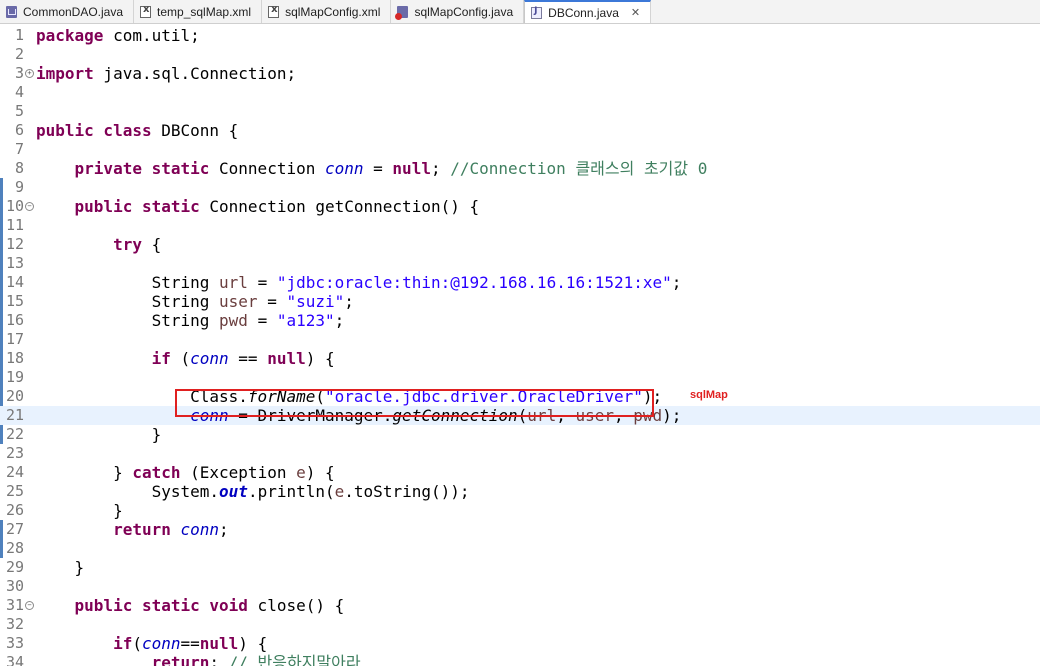 This screenshot has width=1040, height=666. What do you see at coordinates (520, 586) in the screenshot?
I see `code-line: 30` at bounding box center [520, 586].